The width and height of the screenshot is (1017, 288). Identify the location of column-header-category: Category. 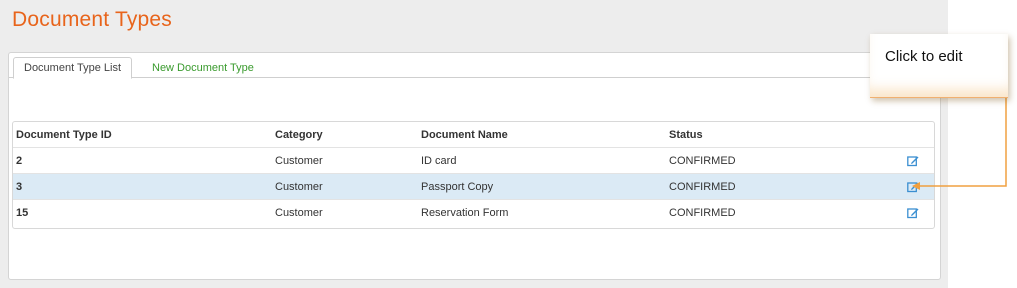
(299, 135).